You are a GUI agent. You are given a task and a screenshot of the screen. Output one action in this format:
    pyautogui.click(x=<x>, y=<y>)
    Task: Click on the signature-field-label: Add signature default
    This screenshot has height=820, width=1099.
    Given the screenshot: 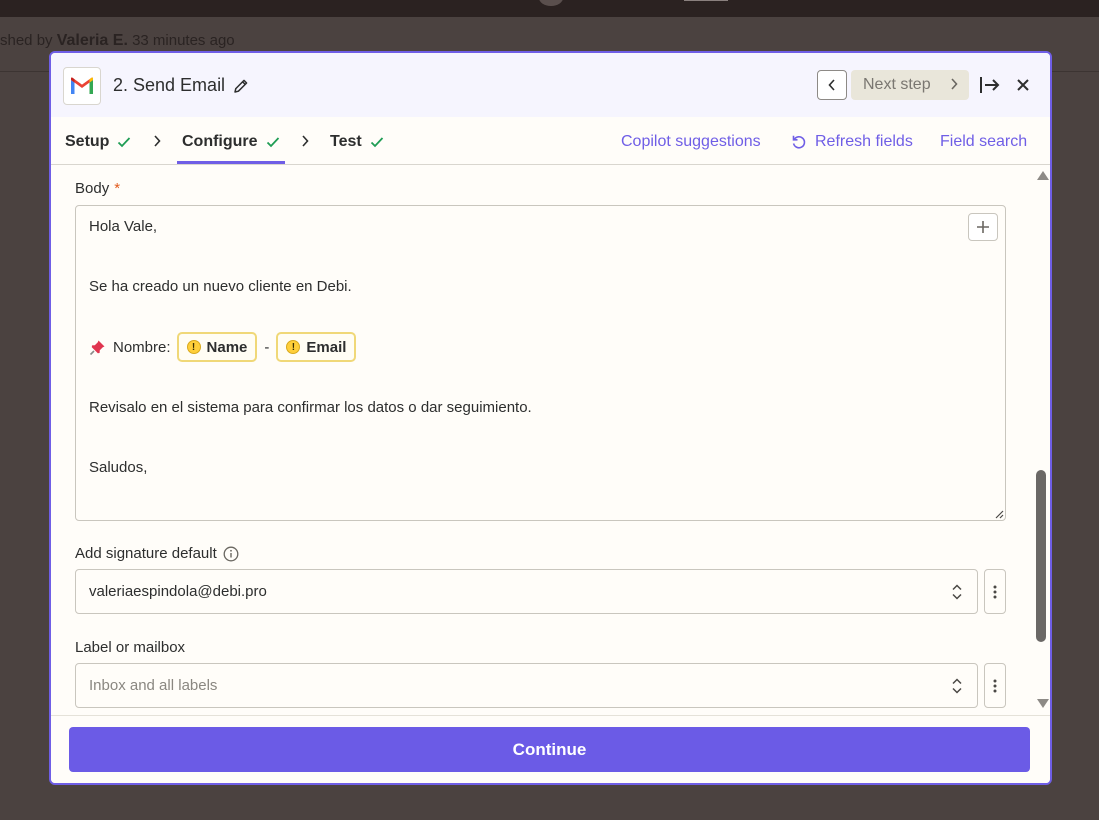 What is the action you would take?
    pyautogui.click(x=157, y=553)
    